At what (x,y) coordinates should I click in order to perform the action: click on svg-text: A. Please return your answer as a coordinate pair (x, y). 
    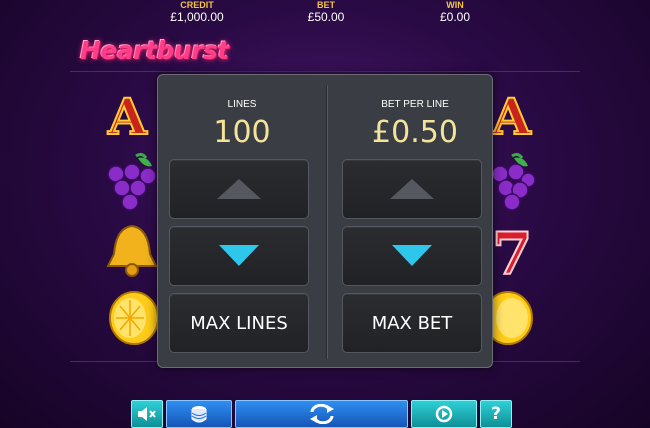
    Looking at the image, I should click on (127, 115).